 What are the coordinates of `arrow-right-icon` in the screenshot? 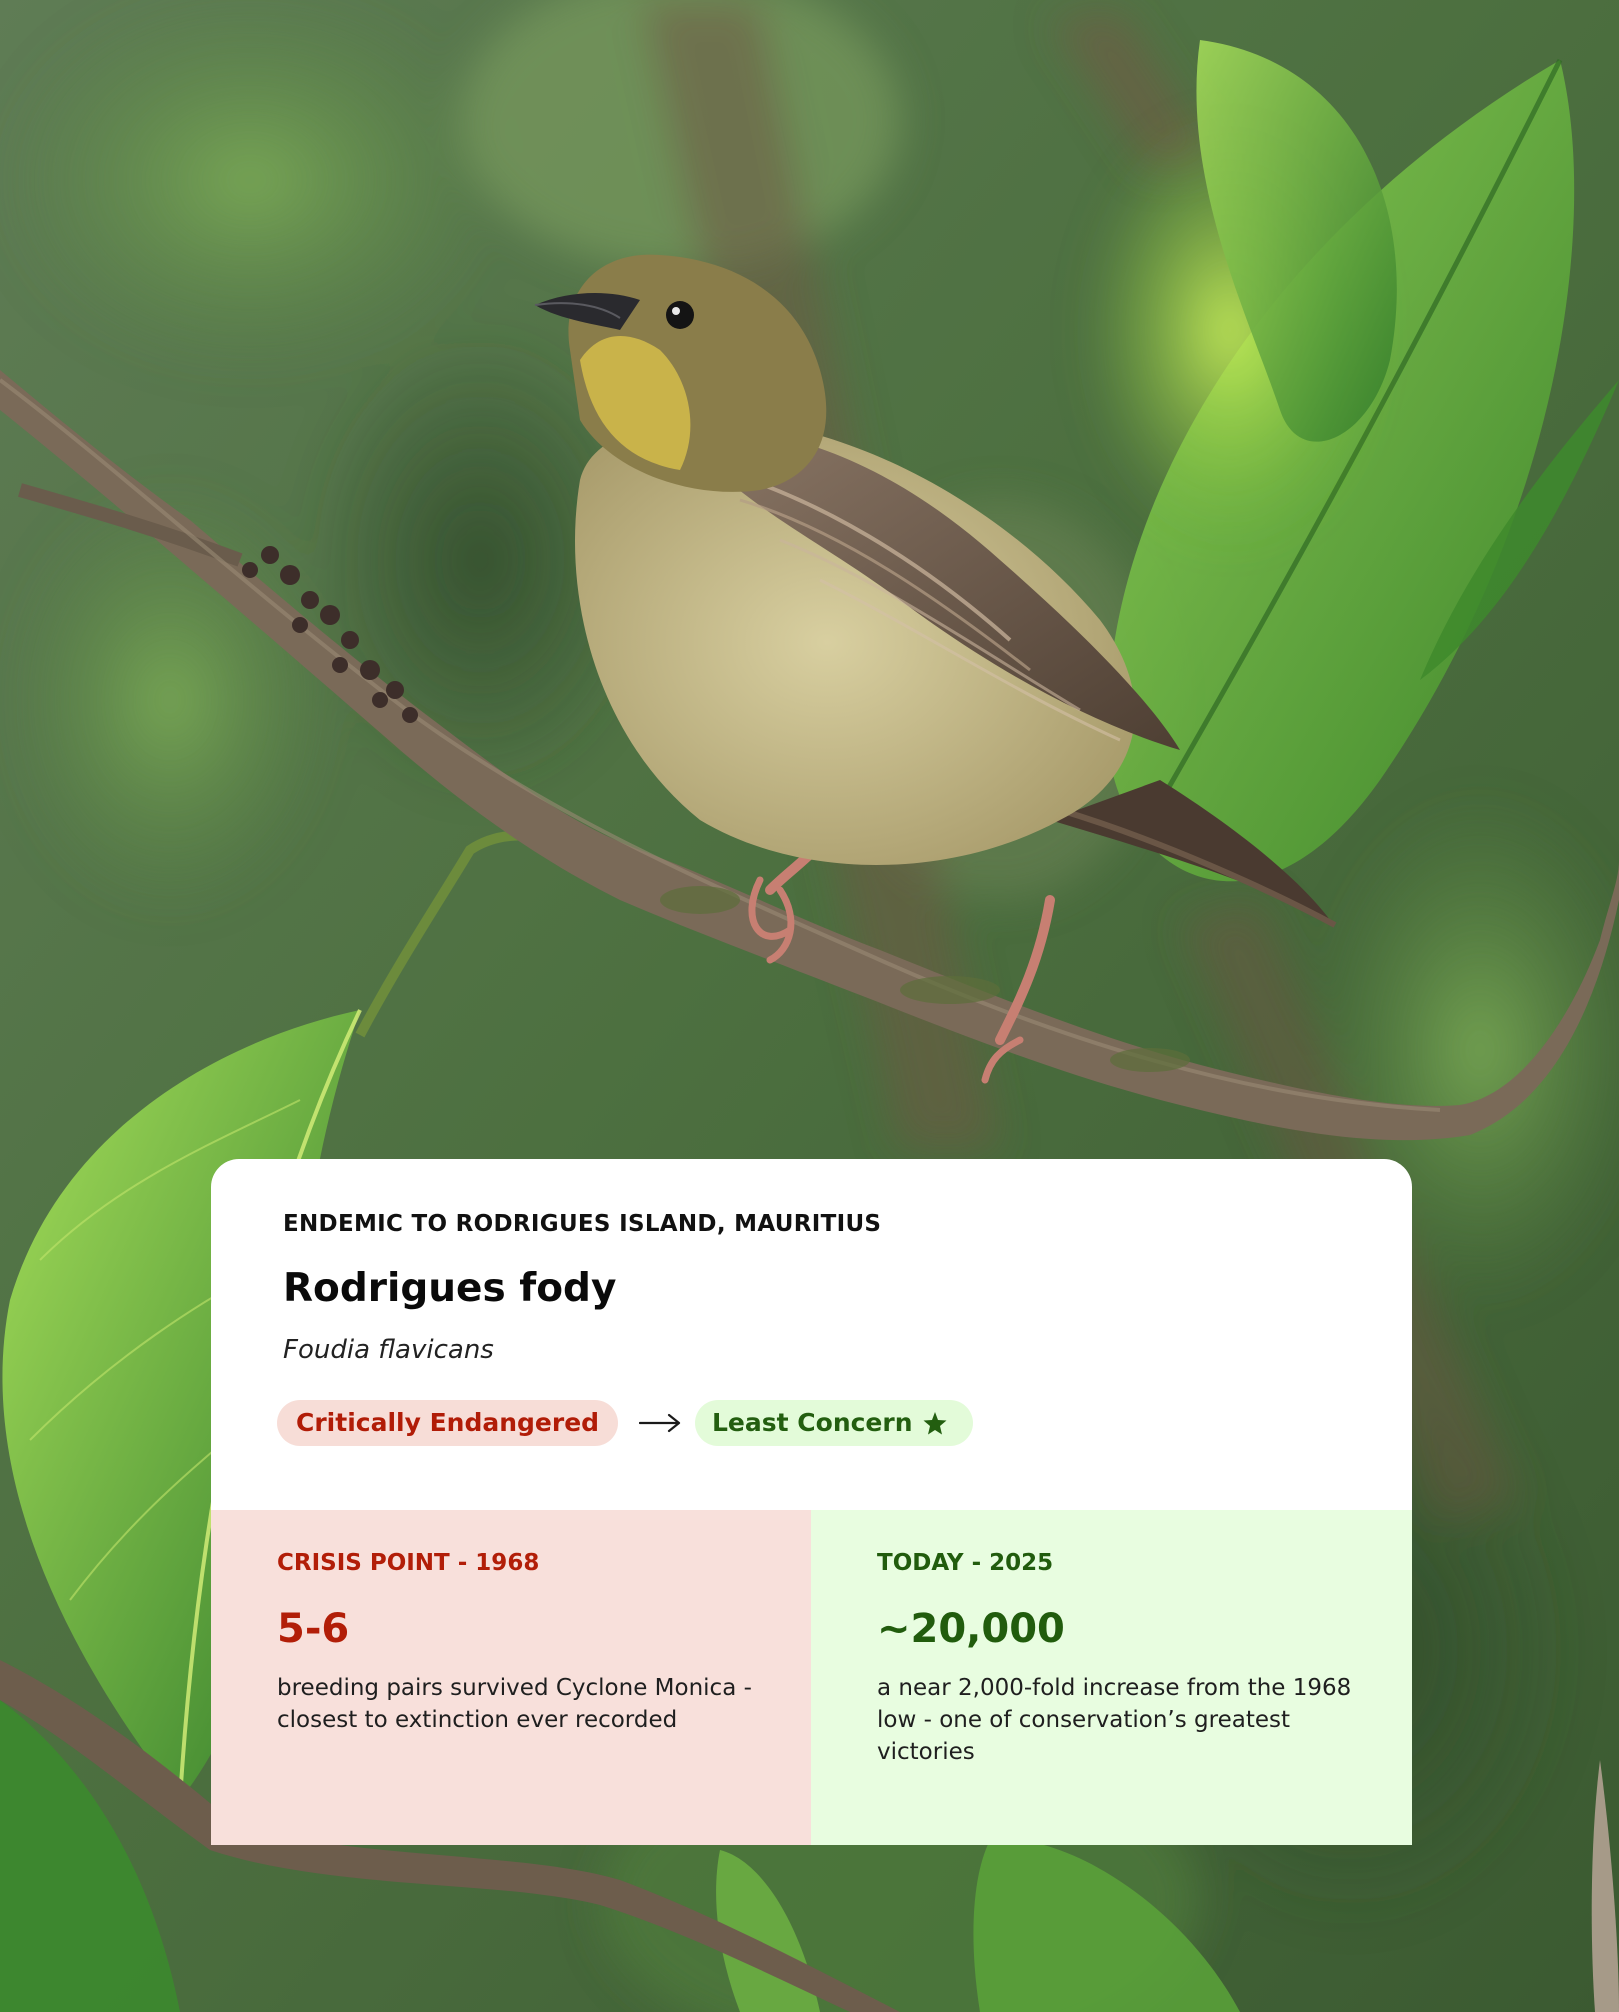 It's located at (660, 1423).